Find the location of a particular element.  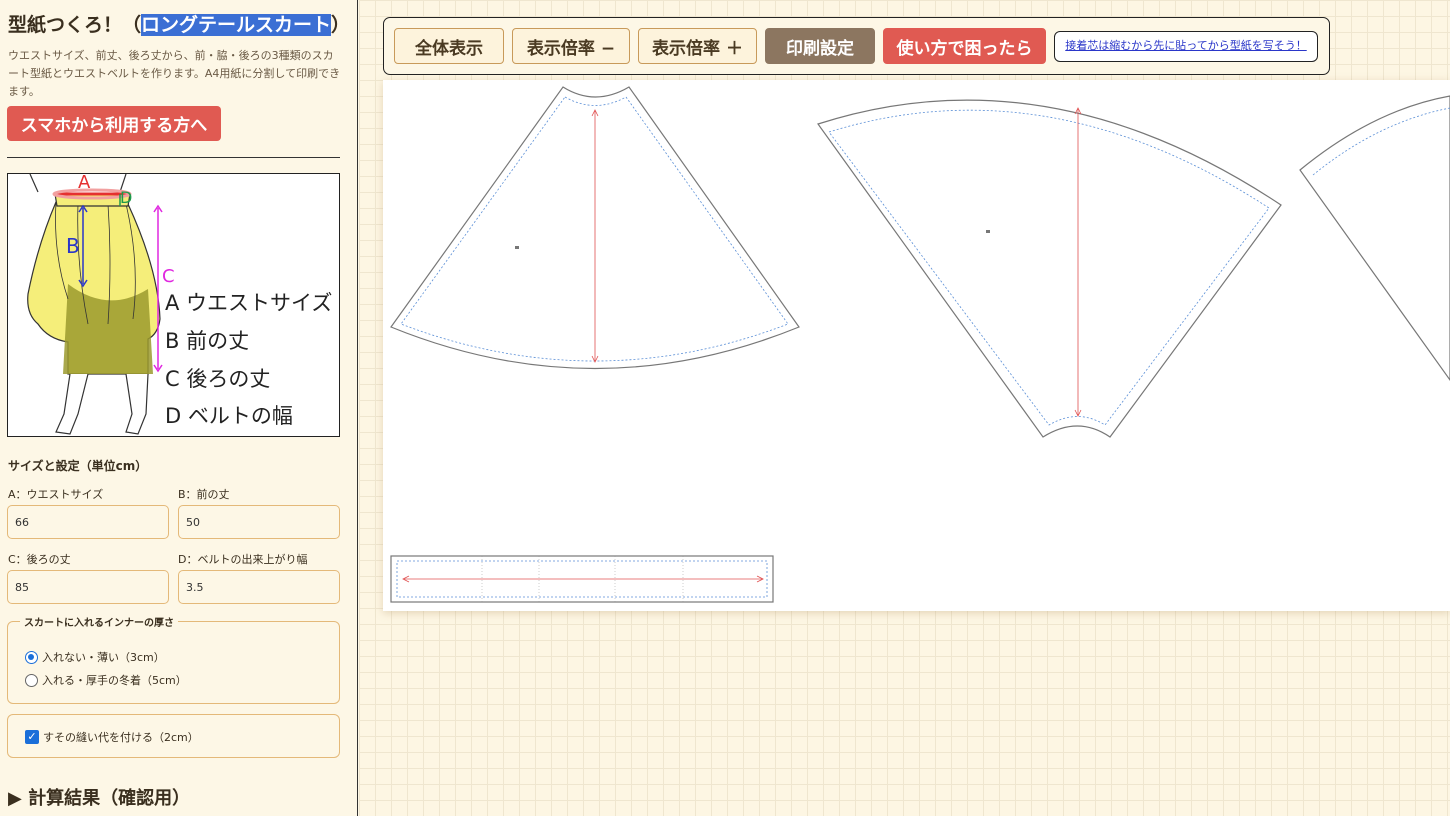

fit-view-button: 全体表示 is located at coordinates (449, 46).